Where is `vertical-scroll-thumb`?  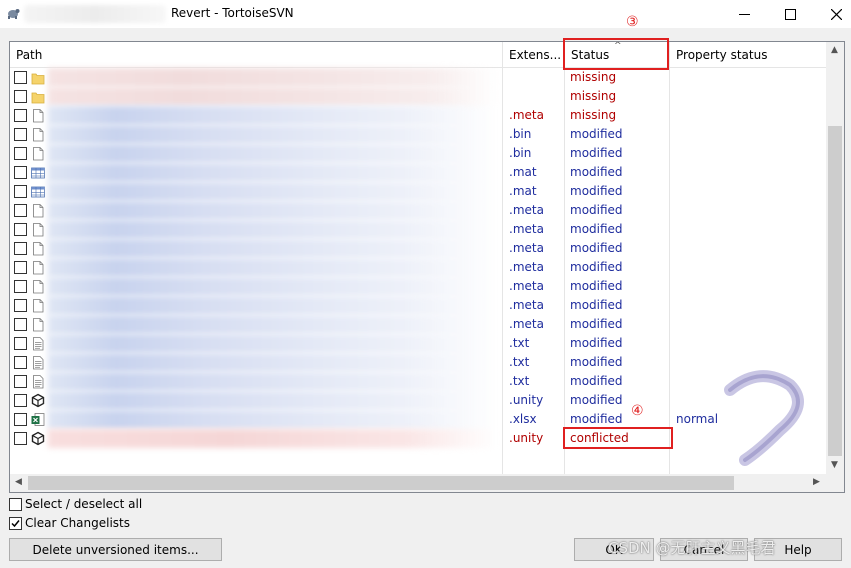
vertical-scroll-thumb is located at coordinates (835, 291).